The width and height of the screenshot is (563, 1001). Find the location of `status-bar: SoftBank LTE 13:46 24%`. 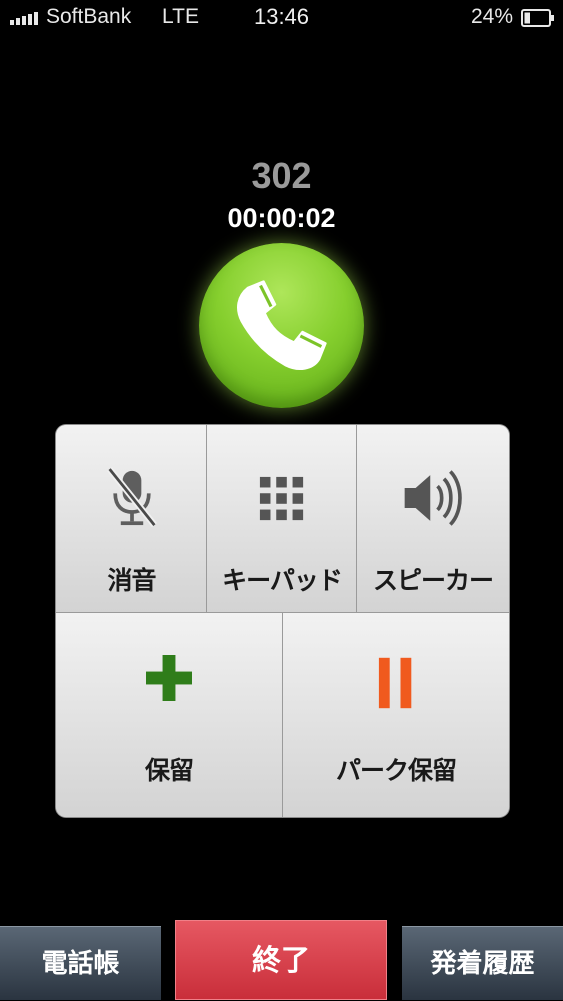

status-bar: SoftBank LTE 13:46 24% is located at coordinates (281, 18).